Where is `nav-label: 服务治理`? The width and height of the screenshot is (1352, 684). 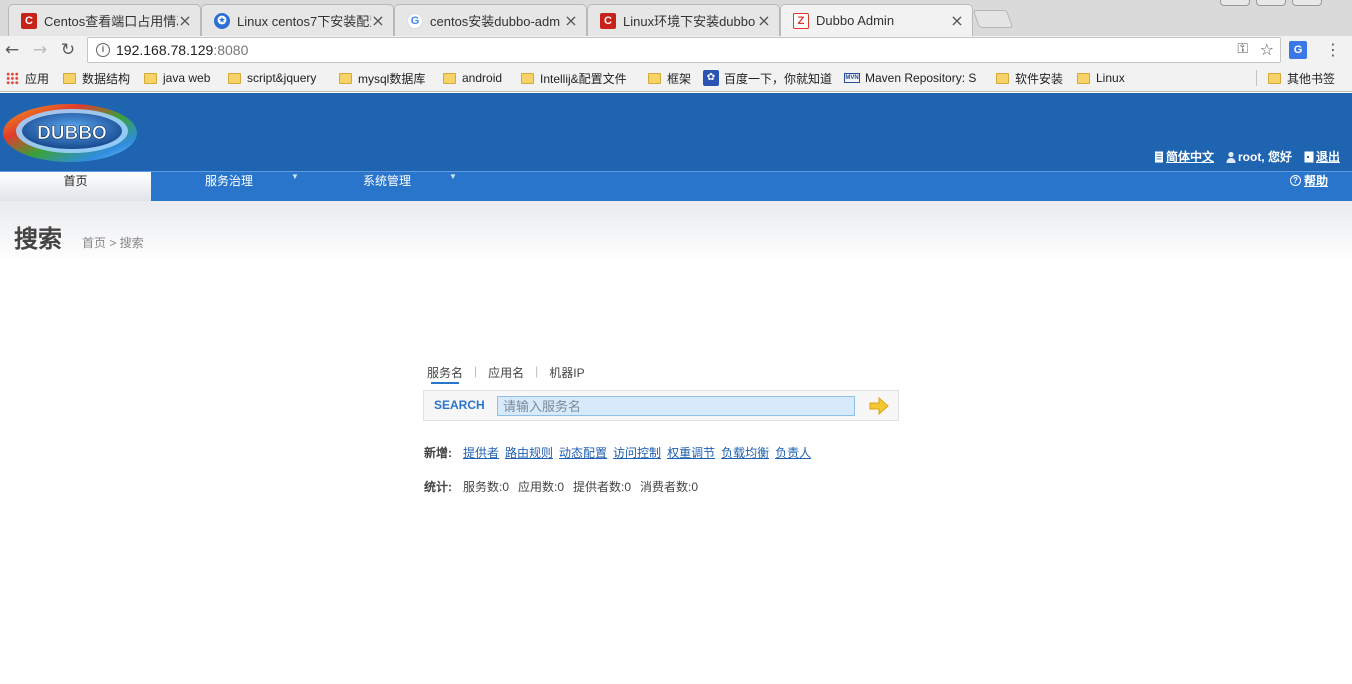 nav-label: 服务治理 is located at coordinates (229, 181).